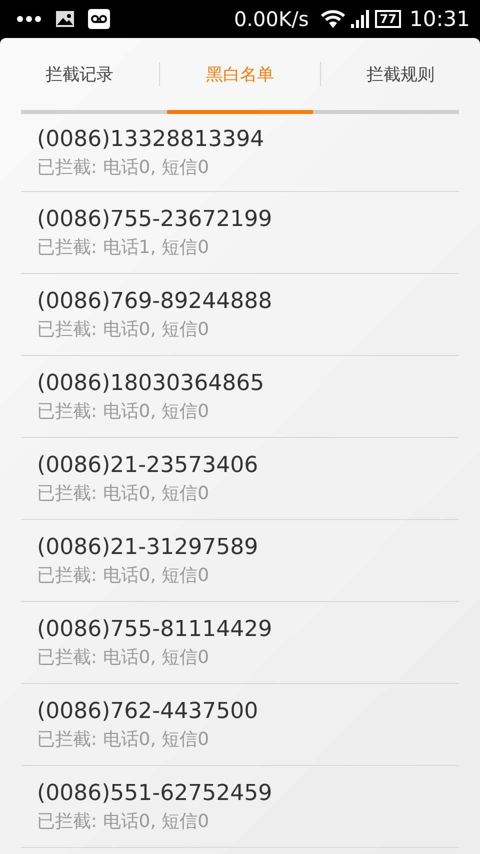  Describe the element at coordinates (155, 794) in the screenshot. I see `phone-number: (0086)551-62752459` at that location.